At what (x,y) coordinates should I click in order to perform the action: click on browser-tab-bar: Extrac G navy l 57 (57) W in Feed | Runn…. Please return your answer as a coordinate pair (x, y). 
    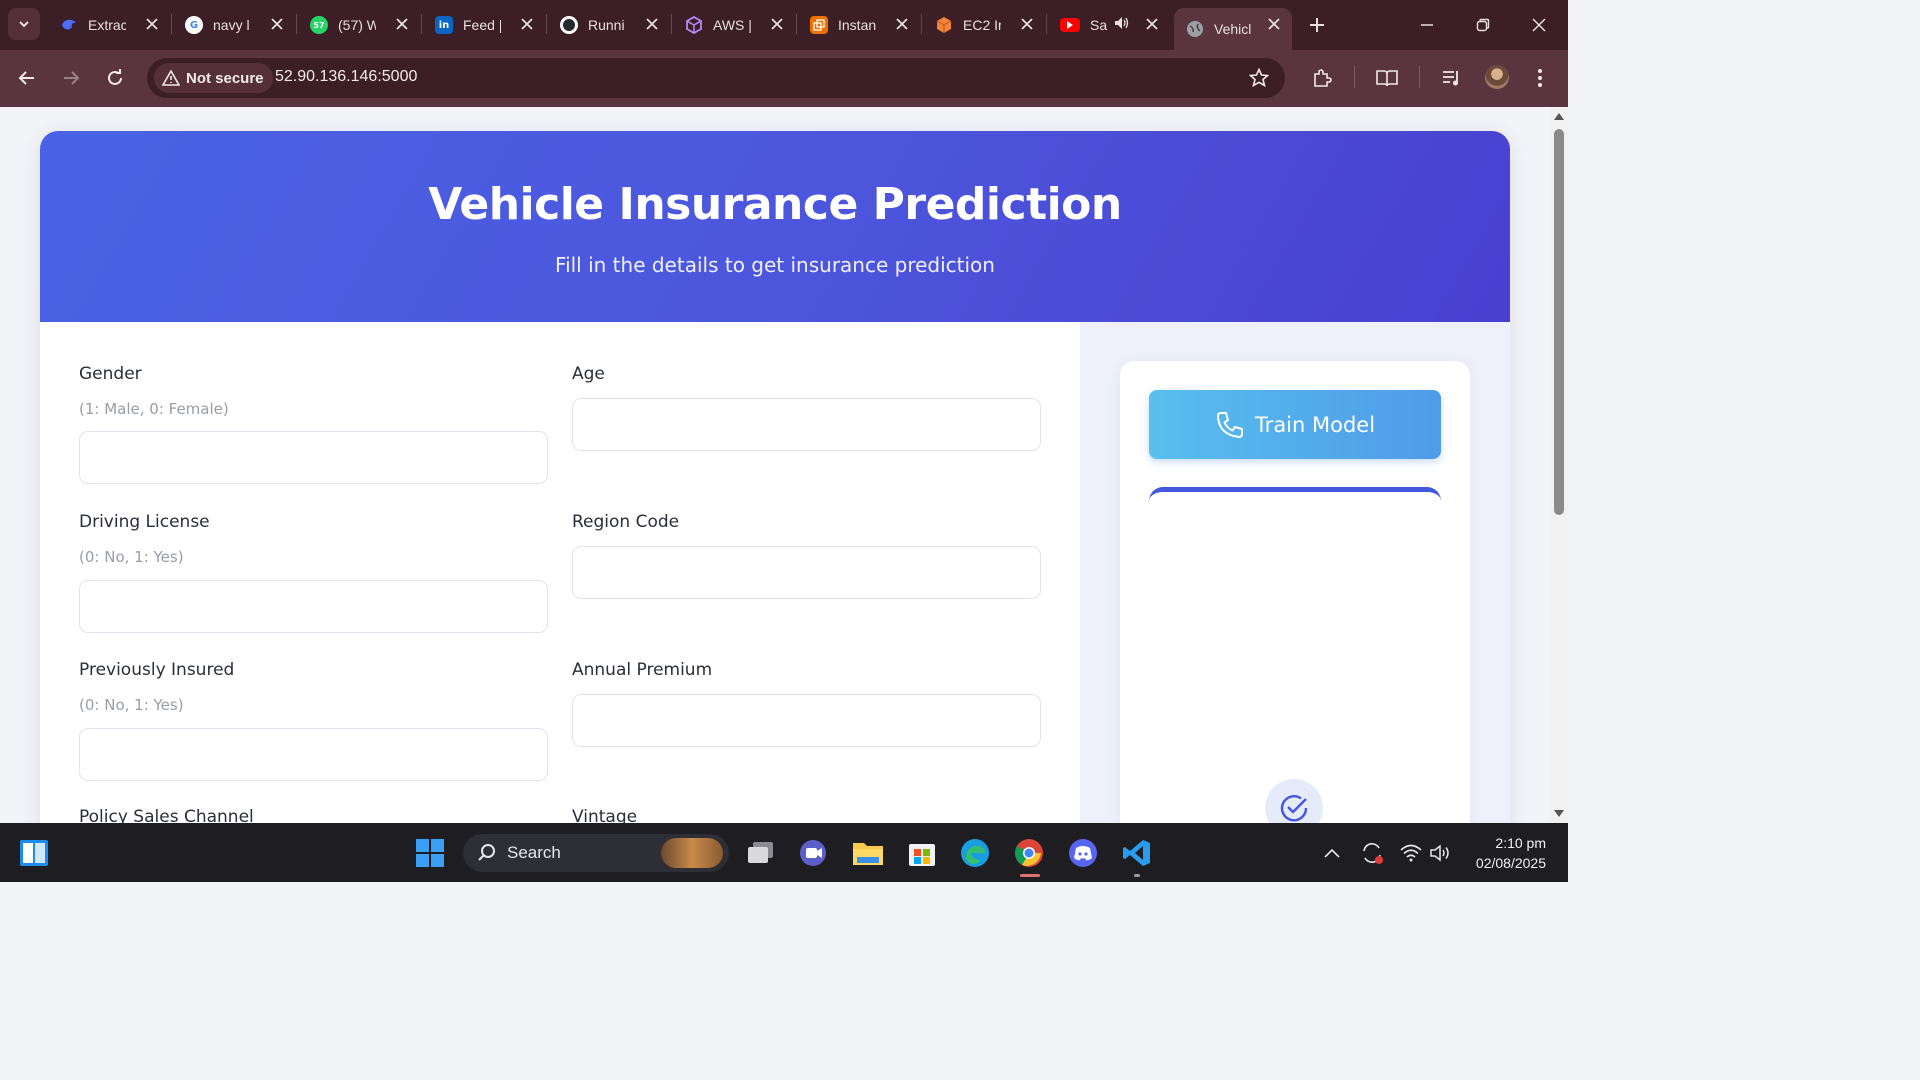
    Looking at the image, I should click on (784, 25).